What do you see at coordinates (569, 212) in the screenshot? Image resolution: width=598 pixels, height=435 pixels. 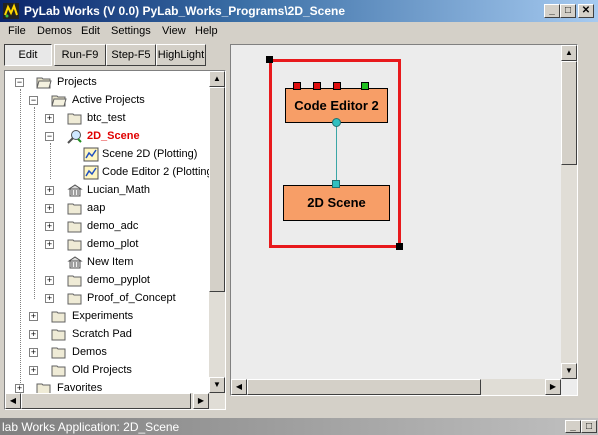 I see `canvas-vertical-scrollbar: ▲ ▼` at bounding box center [569, 212].